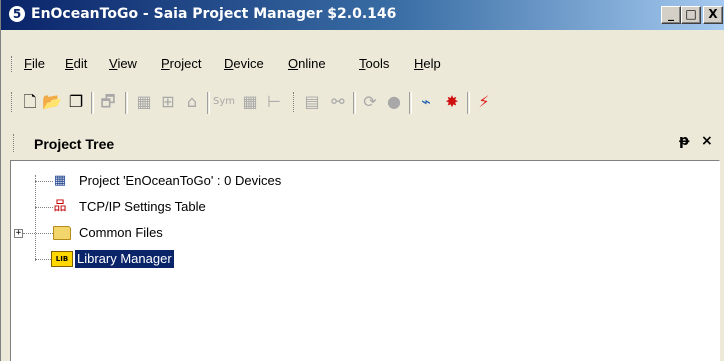 The image size is (724, 361). Describe the element at coordinates (452, 102) in the screenshot. I see `debugger-bug-icon: ✸` at that location.